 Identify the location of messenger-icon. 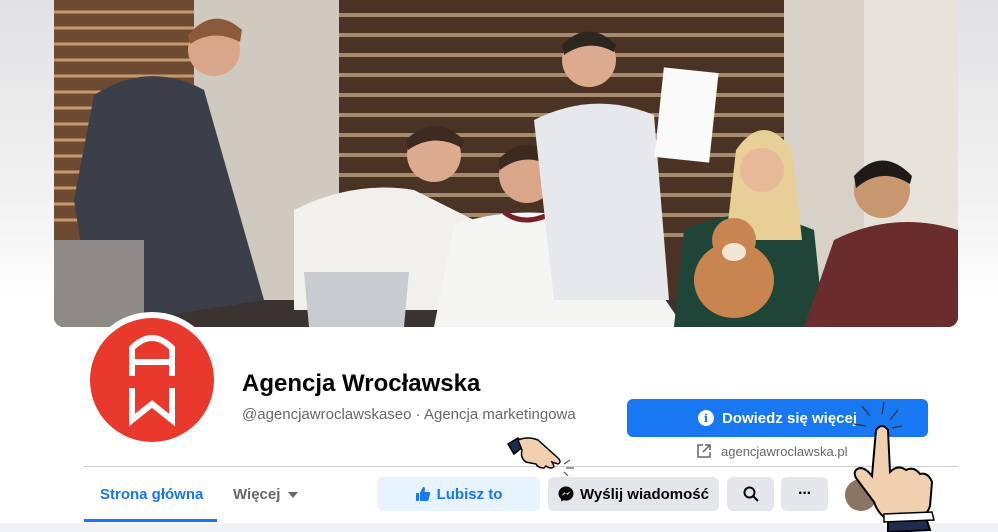
(566, 494).